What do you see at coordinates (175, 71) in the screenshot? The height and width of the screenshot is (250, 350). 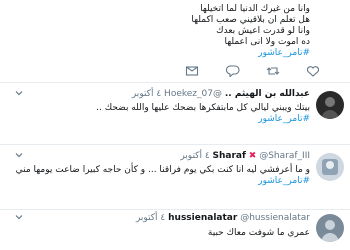 I see `tweet-actions` at bounding box center [175, 71].